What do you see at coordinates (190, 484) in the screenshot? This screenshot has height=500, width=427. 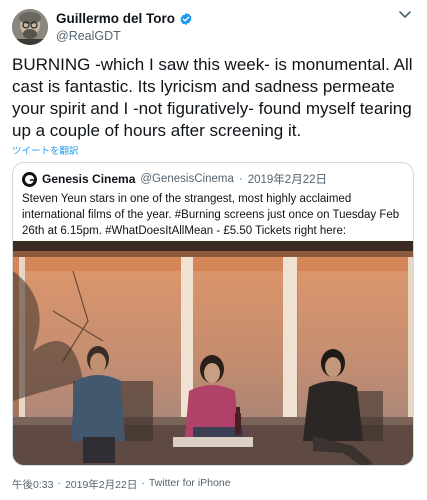 I see `tweet-source: Twitter for iPhone` at bounding box center [190, 484].